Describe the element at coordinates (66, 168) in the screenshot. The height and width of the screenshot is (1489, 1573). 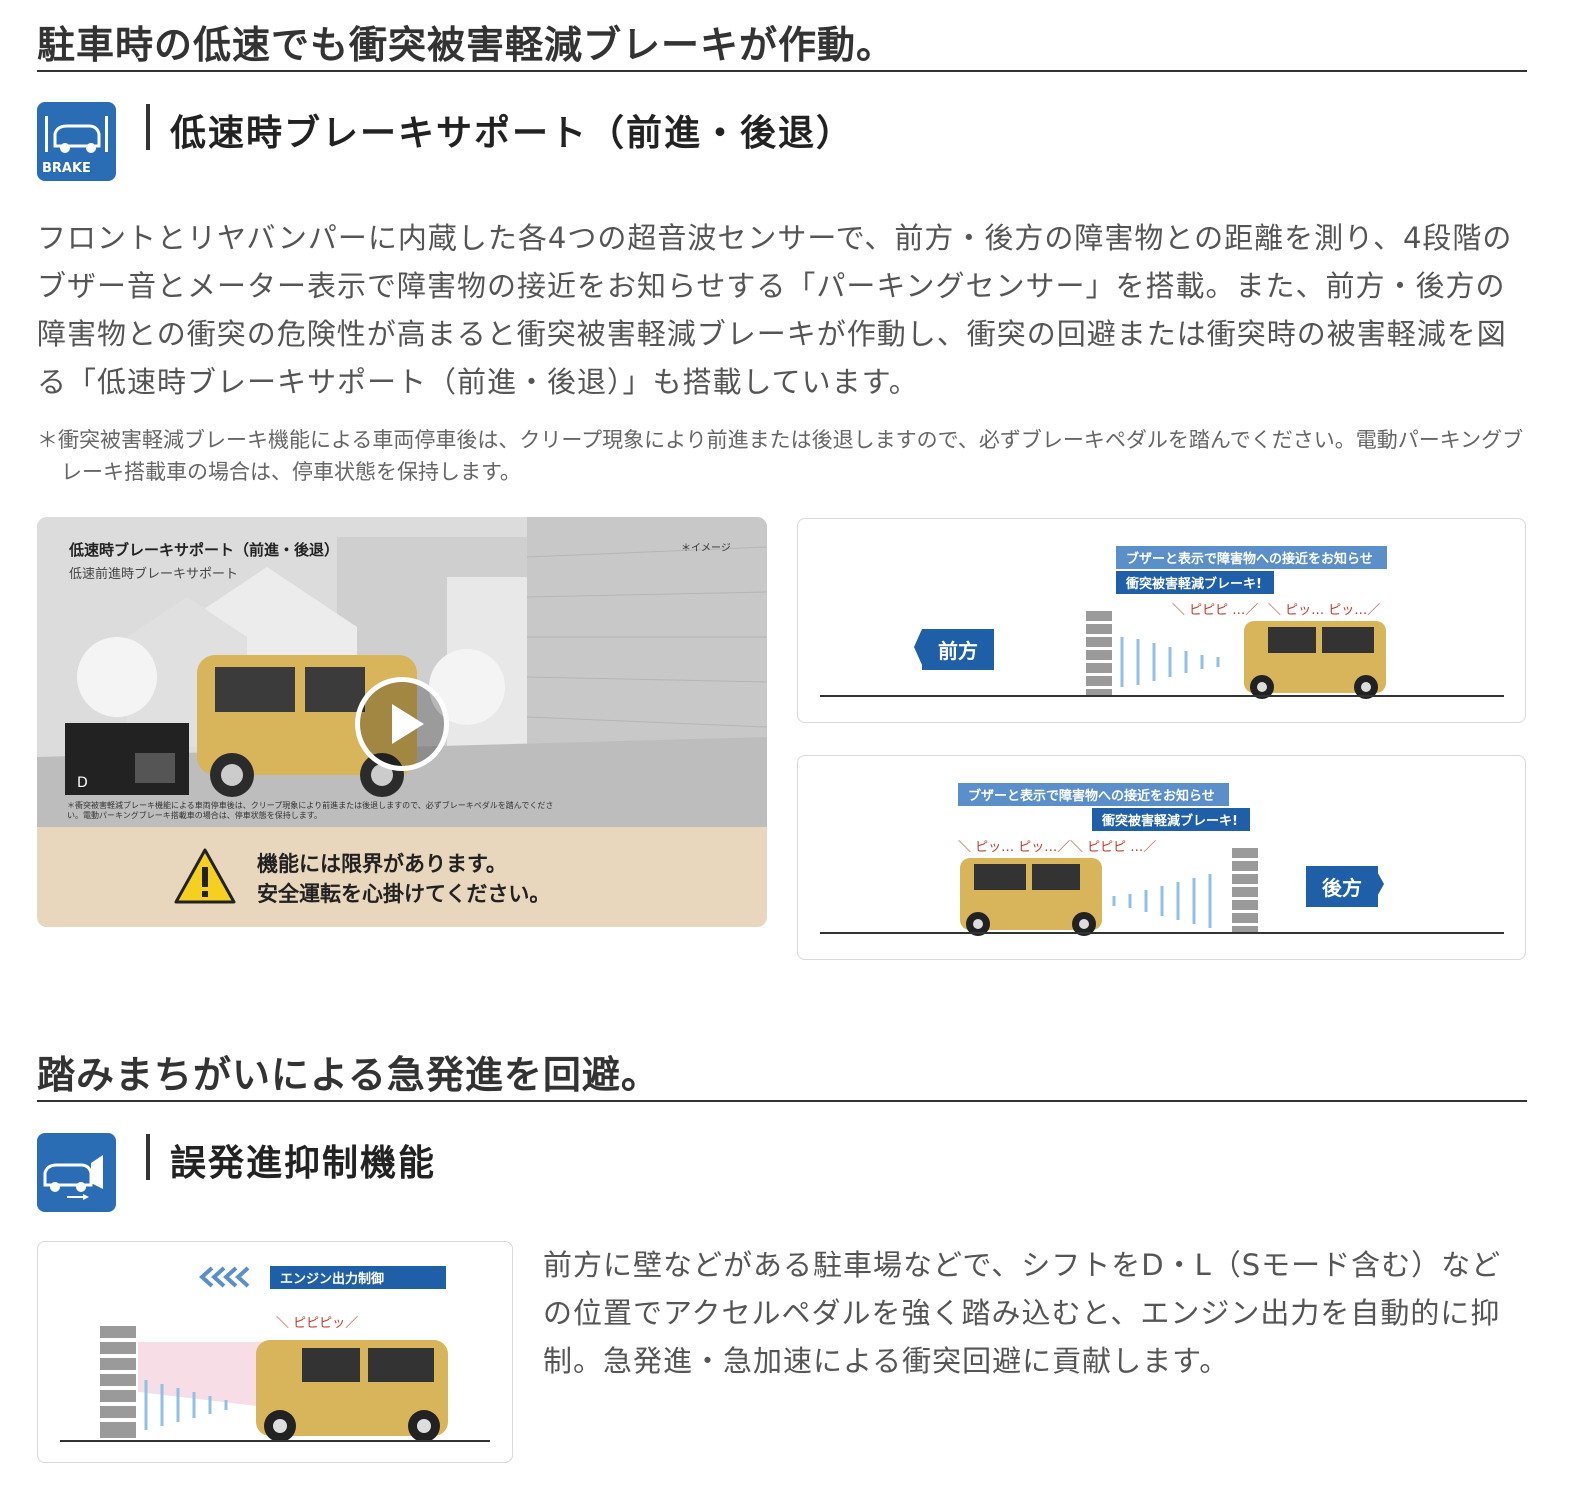
I see `svg-text: BRAKE` at that location.